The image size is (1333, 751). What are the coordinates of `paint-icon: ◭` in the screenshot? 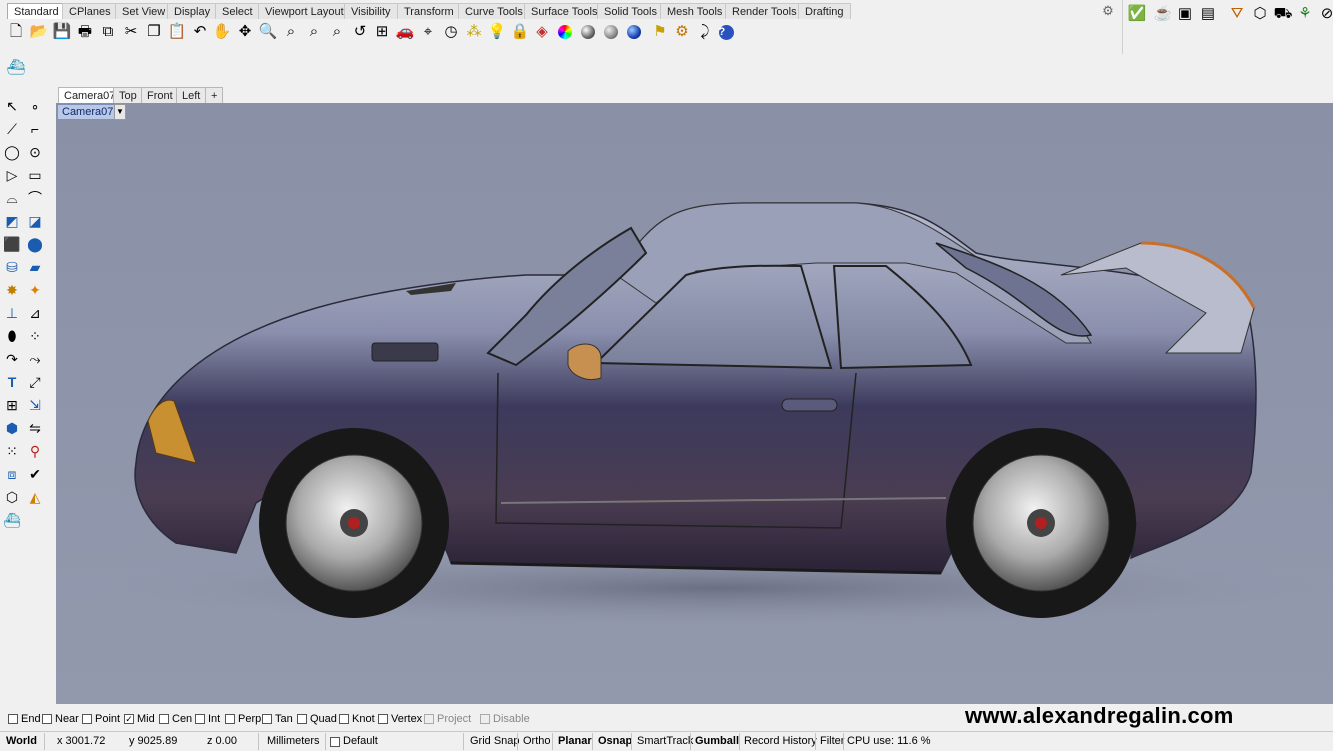 It's located at (35, 497).